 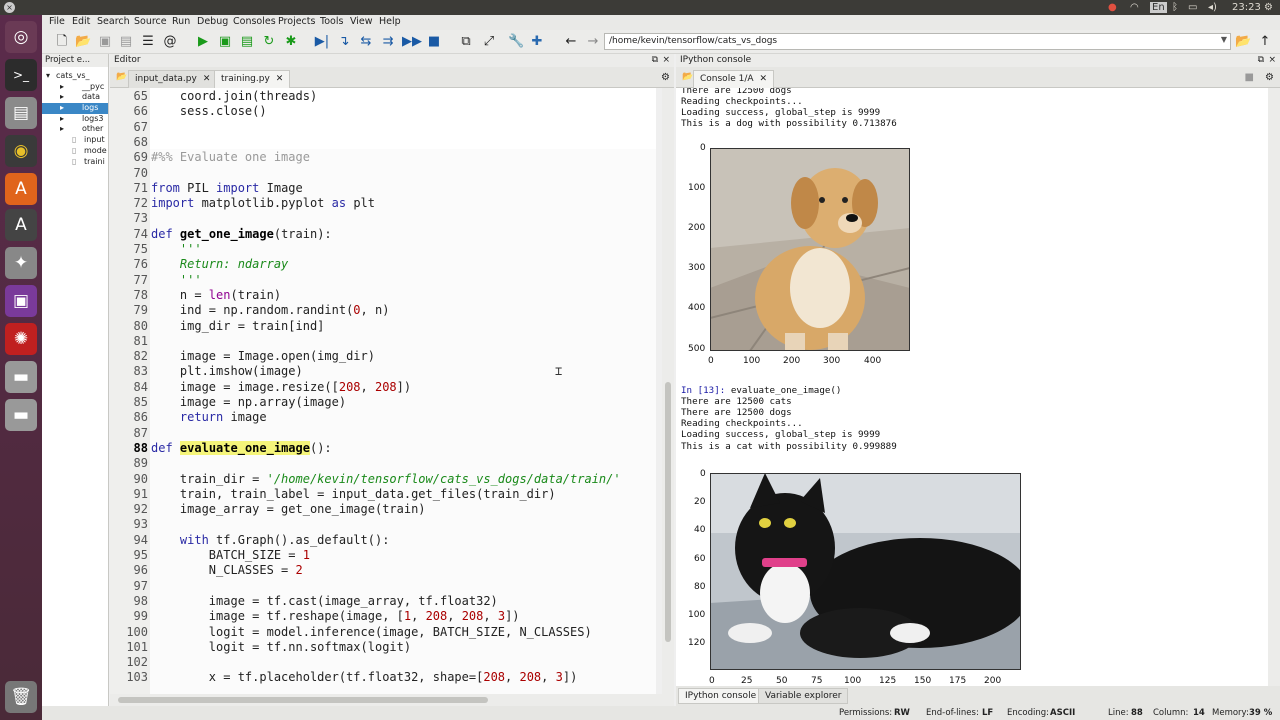 I want to click on terminal-icon: >_, so click(x=21, y=75).